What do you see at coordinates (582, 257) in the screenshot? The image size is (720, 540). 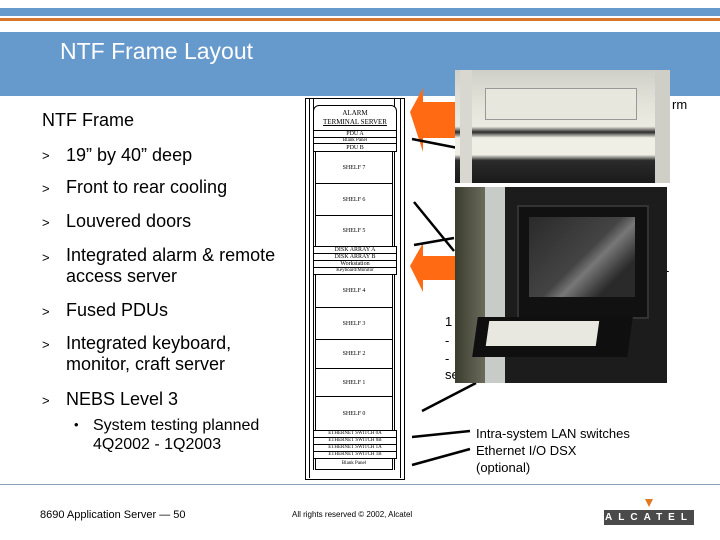 I see `monitor-screen` at bounding box center [582, 257].